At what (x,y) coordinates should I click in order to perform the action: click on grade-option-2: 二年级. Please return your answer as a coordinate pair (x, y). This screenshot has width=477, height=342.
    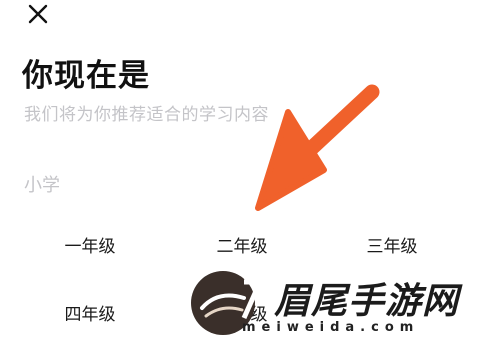
    Looking at the image, I should click on (242, 244).